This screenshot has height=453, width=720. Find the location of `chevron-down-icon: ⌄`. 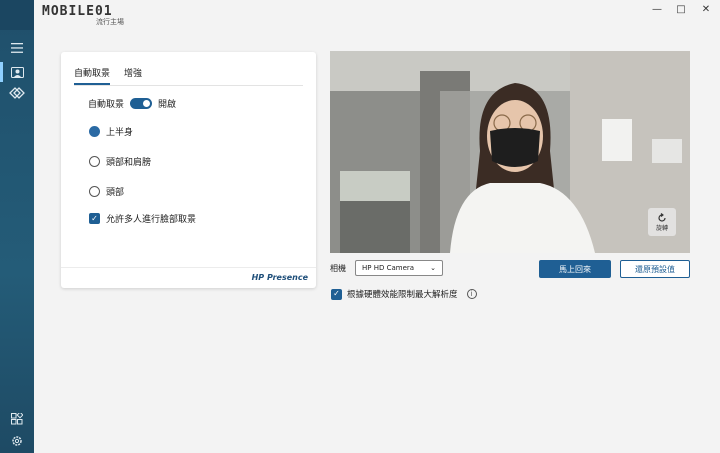

chevron-down-icon: ⌄ is located at coordinates (433, 268).